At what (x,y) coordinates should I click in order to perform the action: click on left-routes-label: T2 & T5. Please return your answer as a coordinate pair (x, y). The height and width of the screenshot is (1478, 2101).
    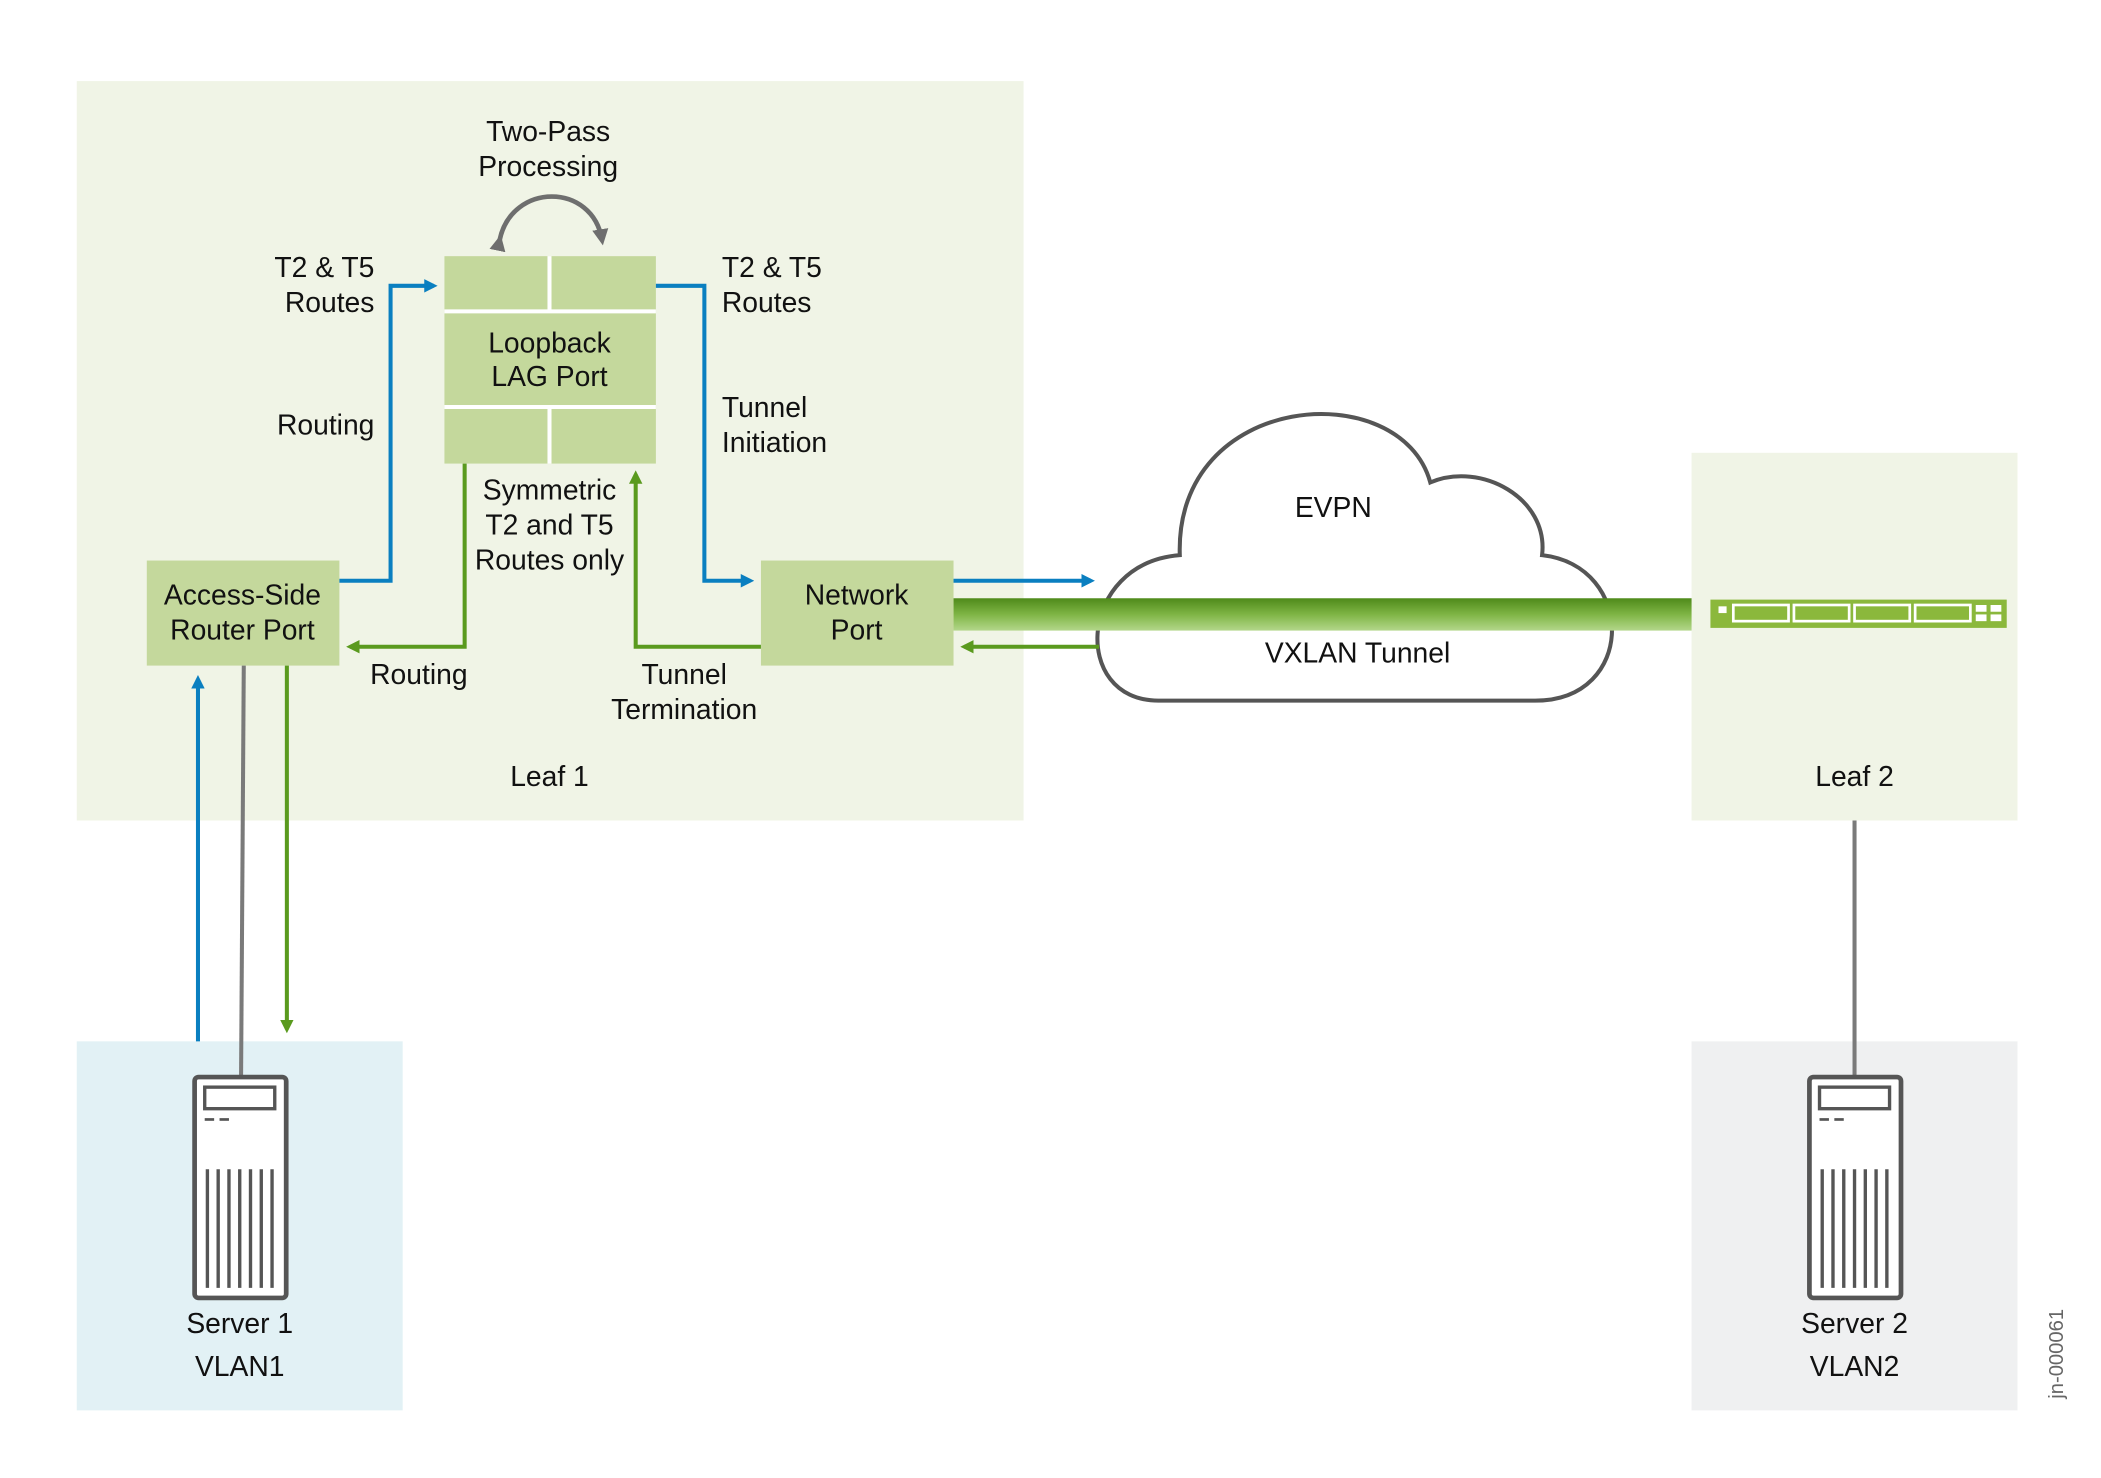
    Looking at the image, I should click on (324, 267).